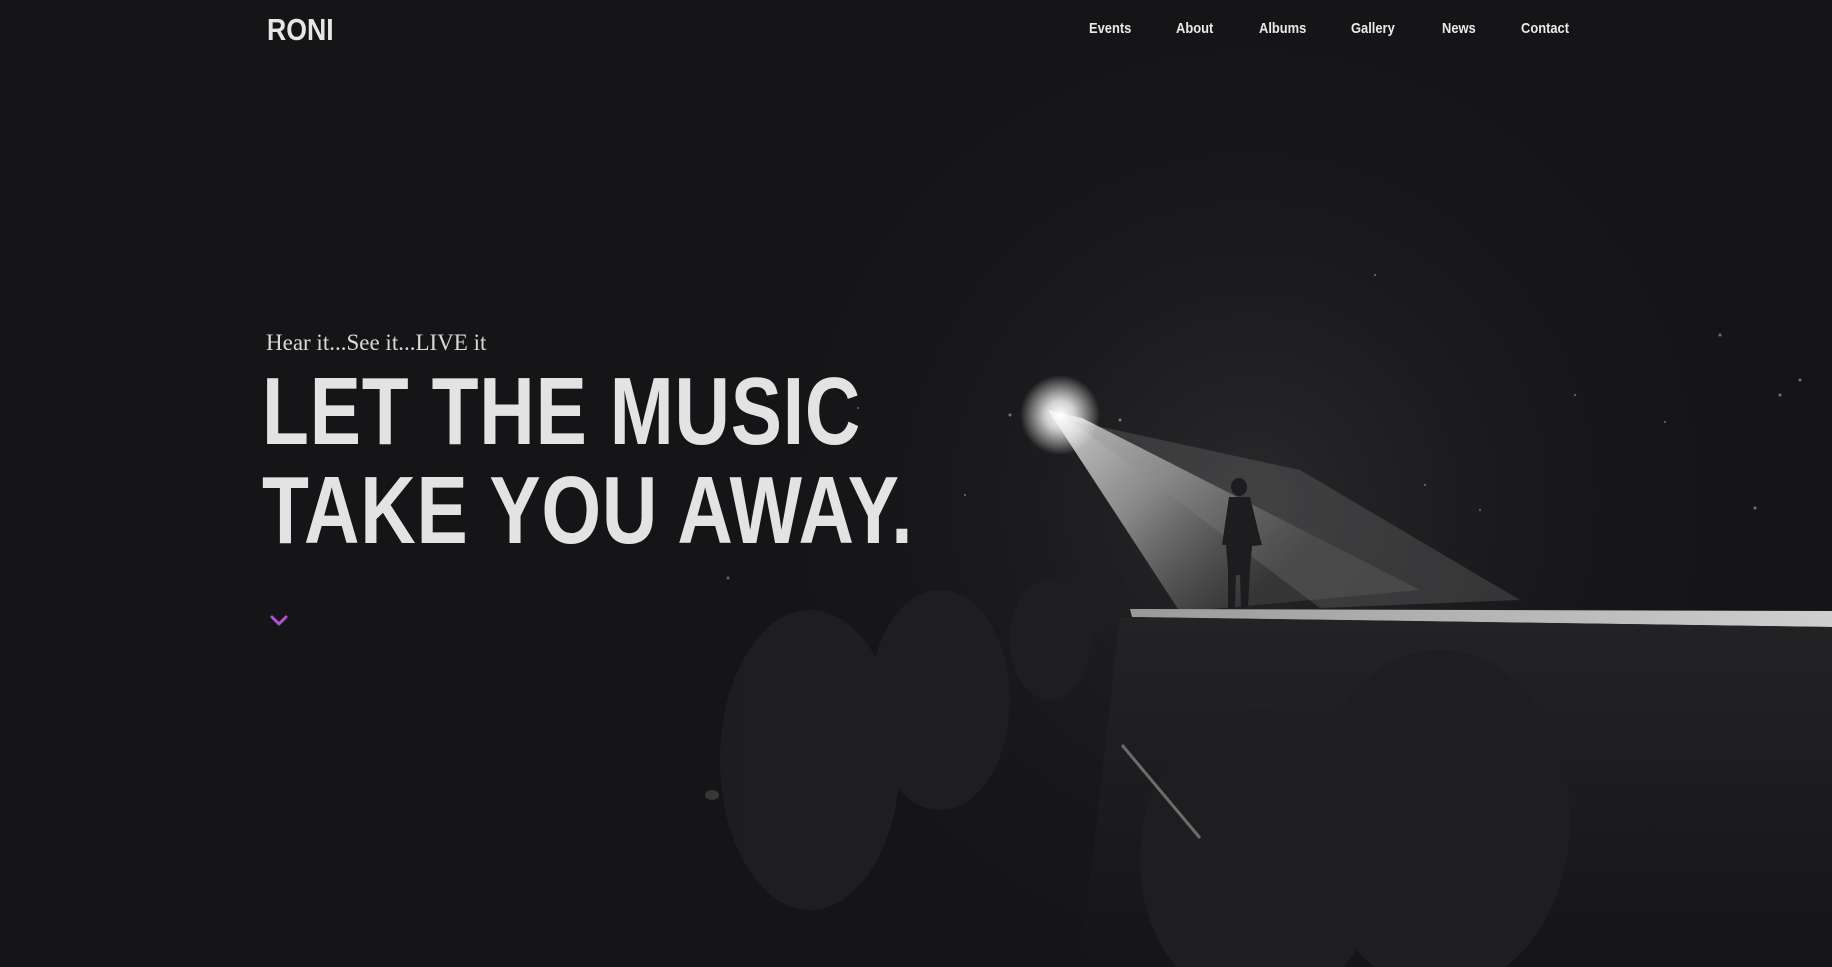 The height and width of the screenshot is (967, 1832). What do you see at coordinates (1282, 28) in the screenshot?
I see `nav-item-albums: Albums` at bounding box center [1282, 28].